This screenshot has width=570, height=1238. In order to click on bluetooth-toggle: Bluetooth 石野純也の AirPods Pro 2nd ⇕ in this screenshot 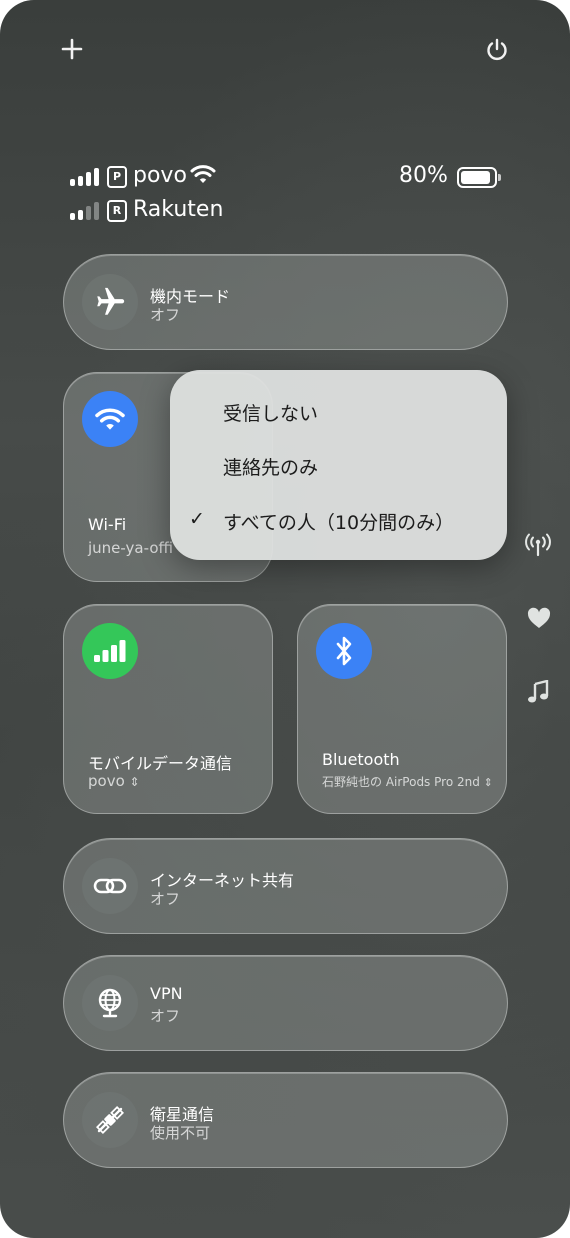, I will do `click(402, 709)`.